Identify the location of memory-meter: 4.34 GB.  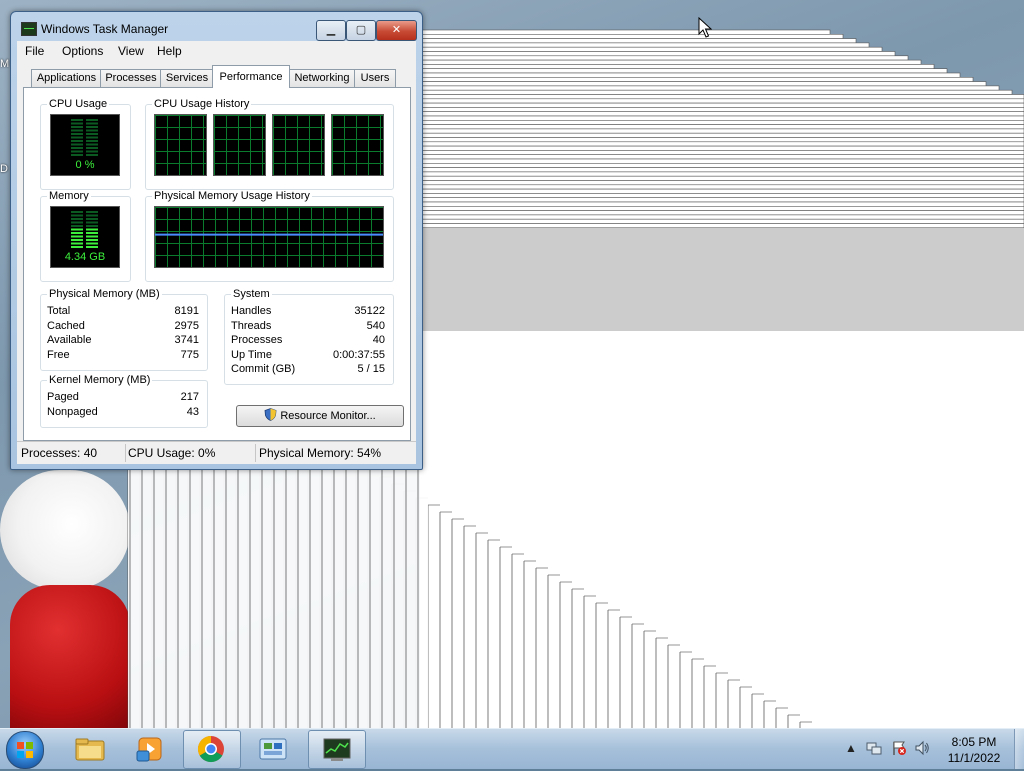
(85, 237).